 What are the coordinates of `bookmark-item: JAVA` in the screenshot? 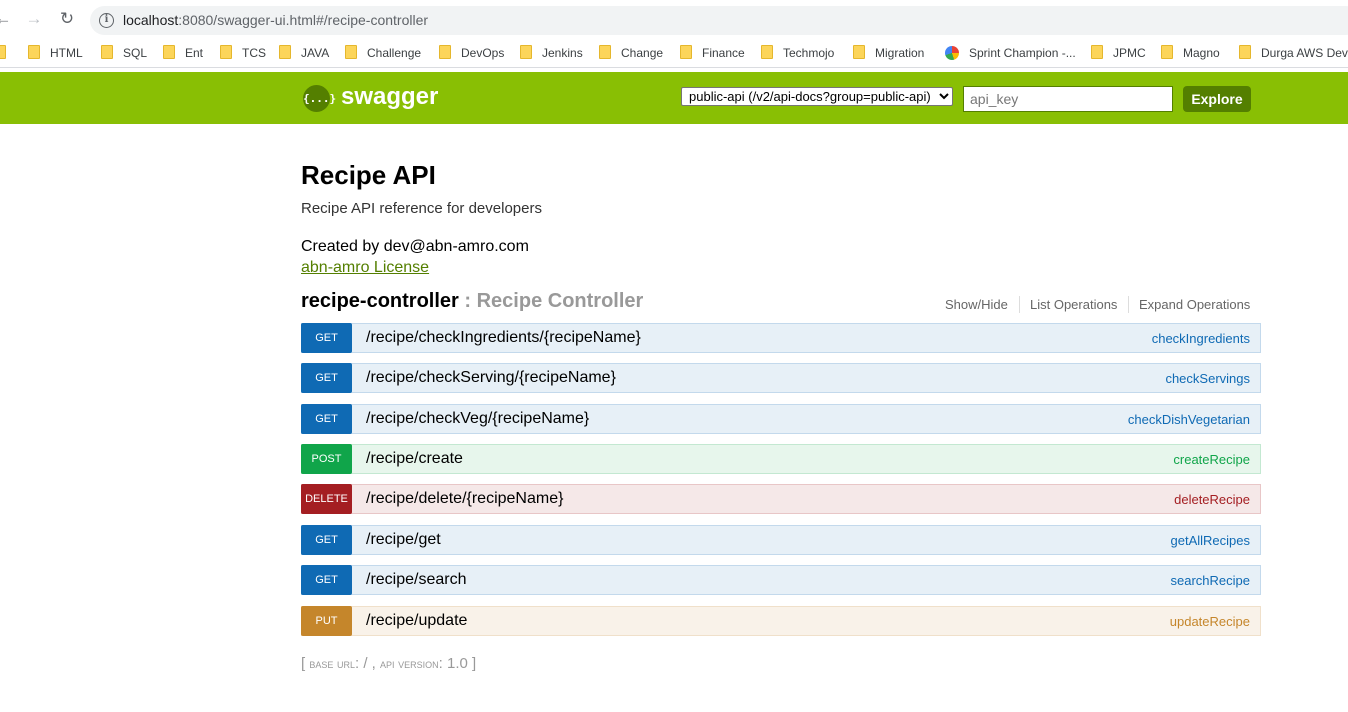 It's located at (304, 54).